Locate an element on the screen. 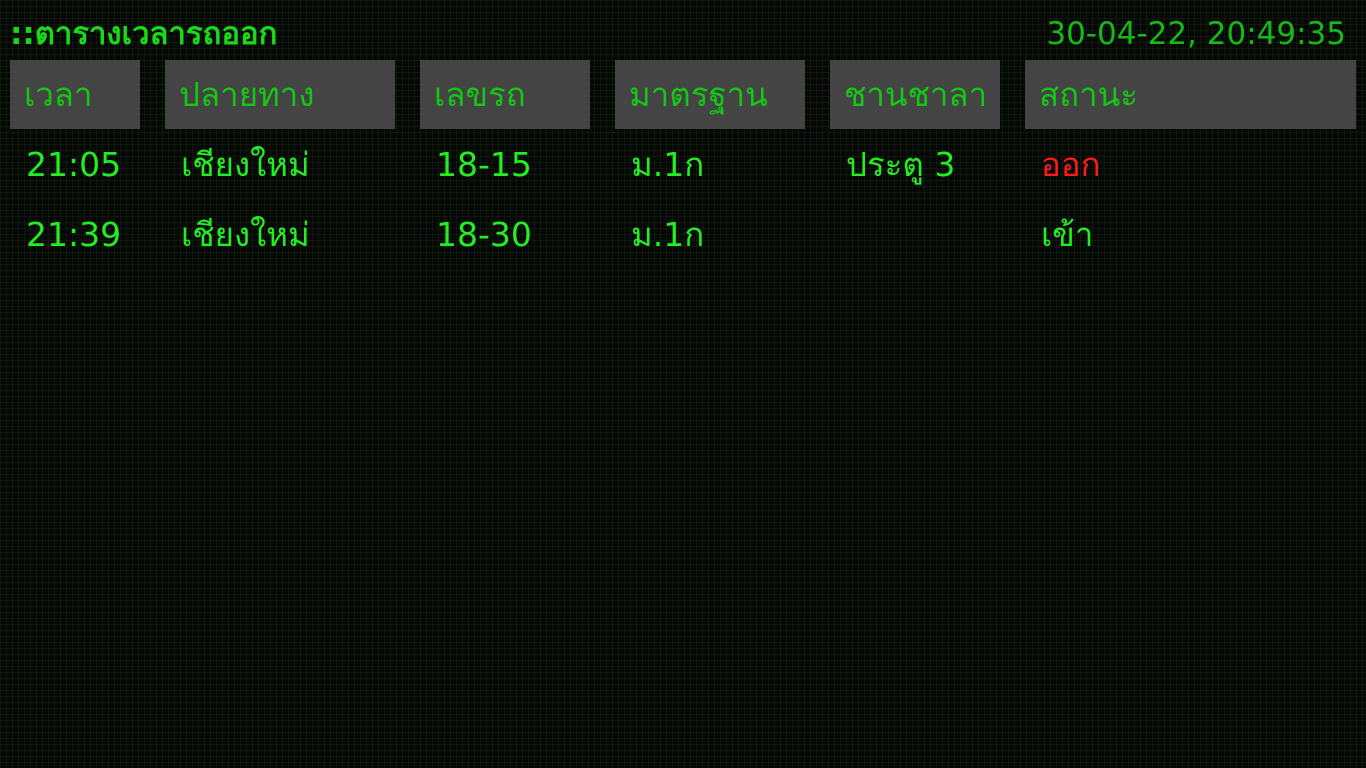 Image resolution: width=1366 pixels, height=768 pixels. row-train-number: 18-15 is located at coordinates (484, 164).